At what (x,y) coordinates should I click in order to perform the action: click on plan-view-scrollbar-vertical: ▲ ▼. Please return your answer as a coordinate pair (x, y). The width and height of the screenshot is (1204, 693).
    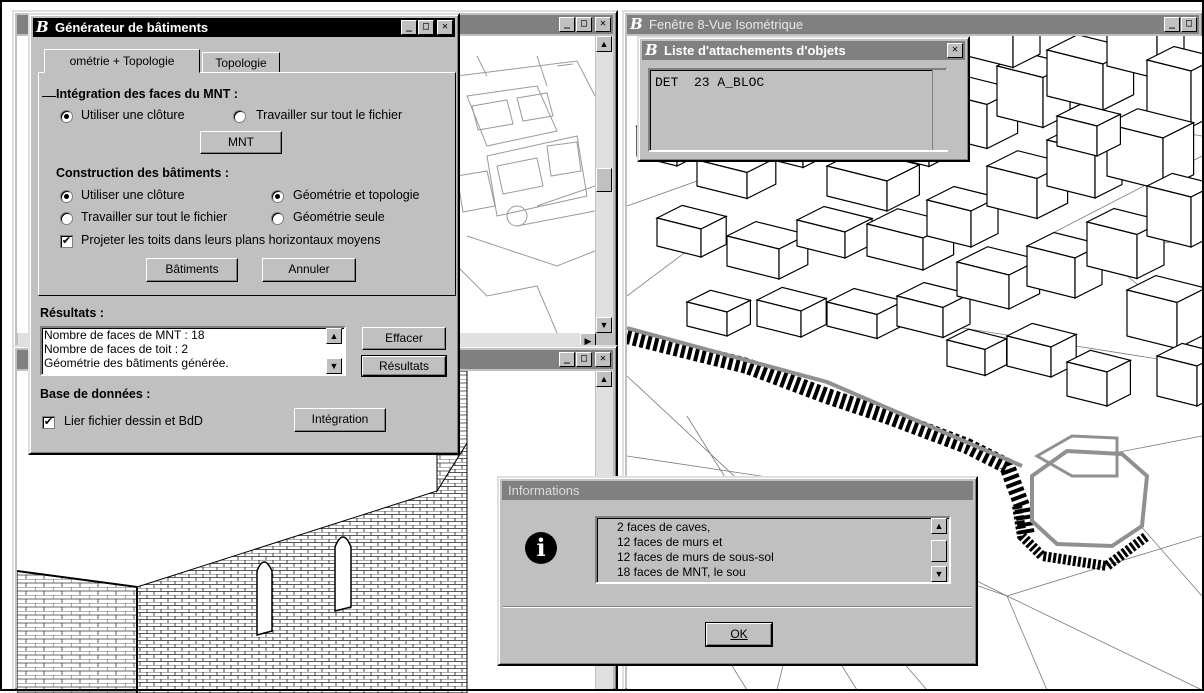
    Looking at the image, I should click on (604, 184).